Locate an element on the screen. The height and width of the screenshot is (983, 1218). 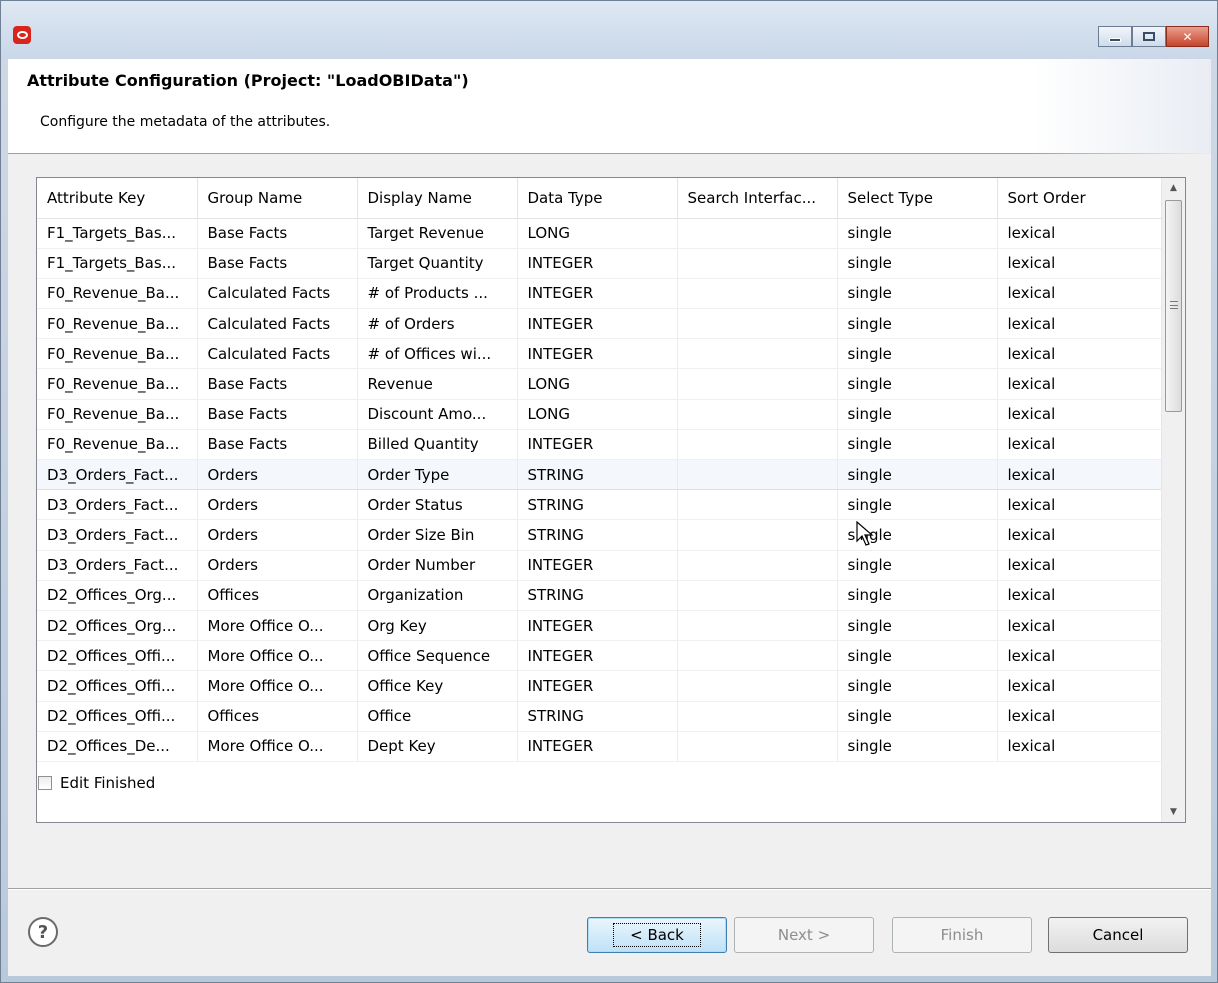
edit-finished-checkbox: Edit Finished is located at coordinates (96, 783).